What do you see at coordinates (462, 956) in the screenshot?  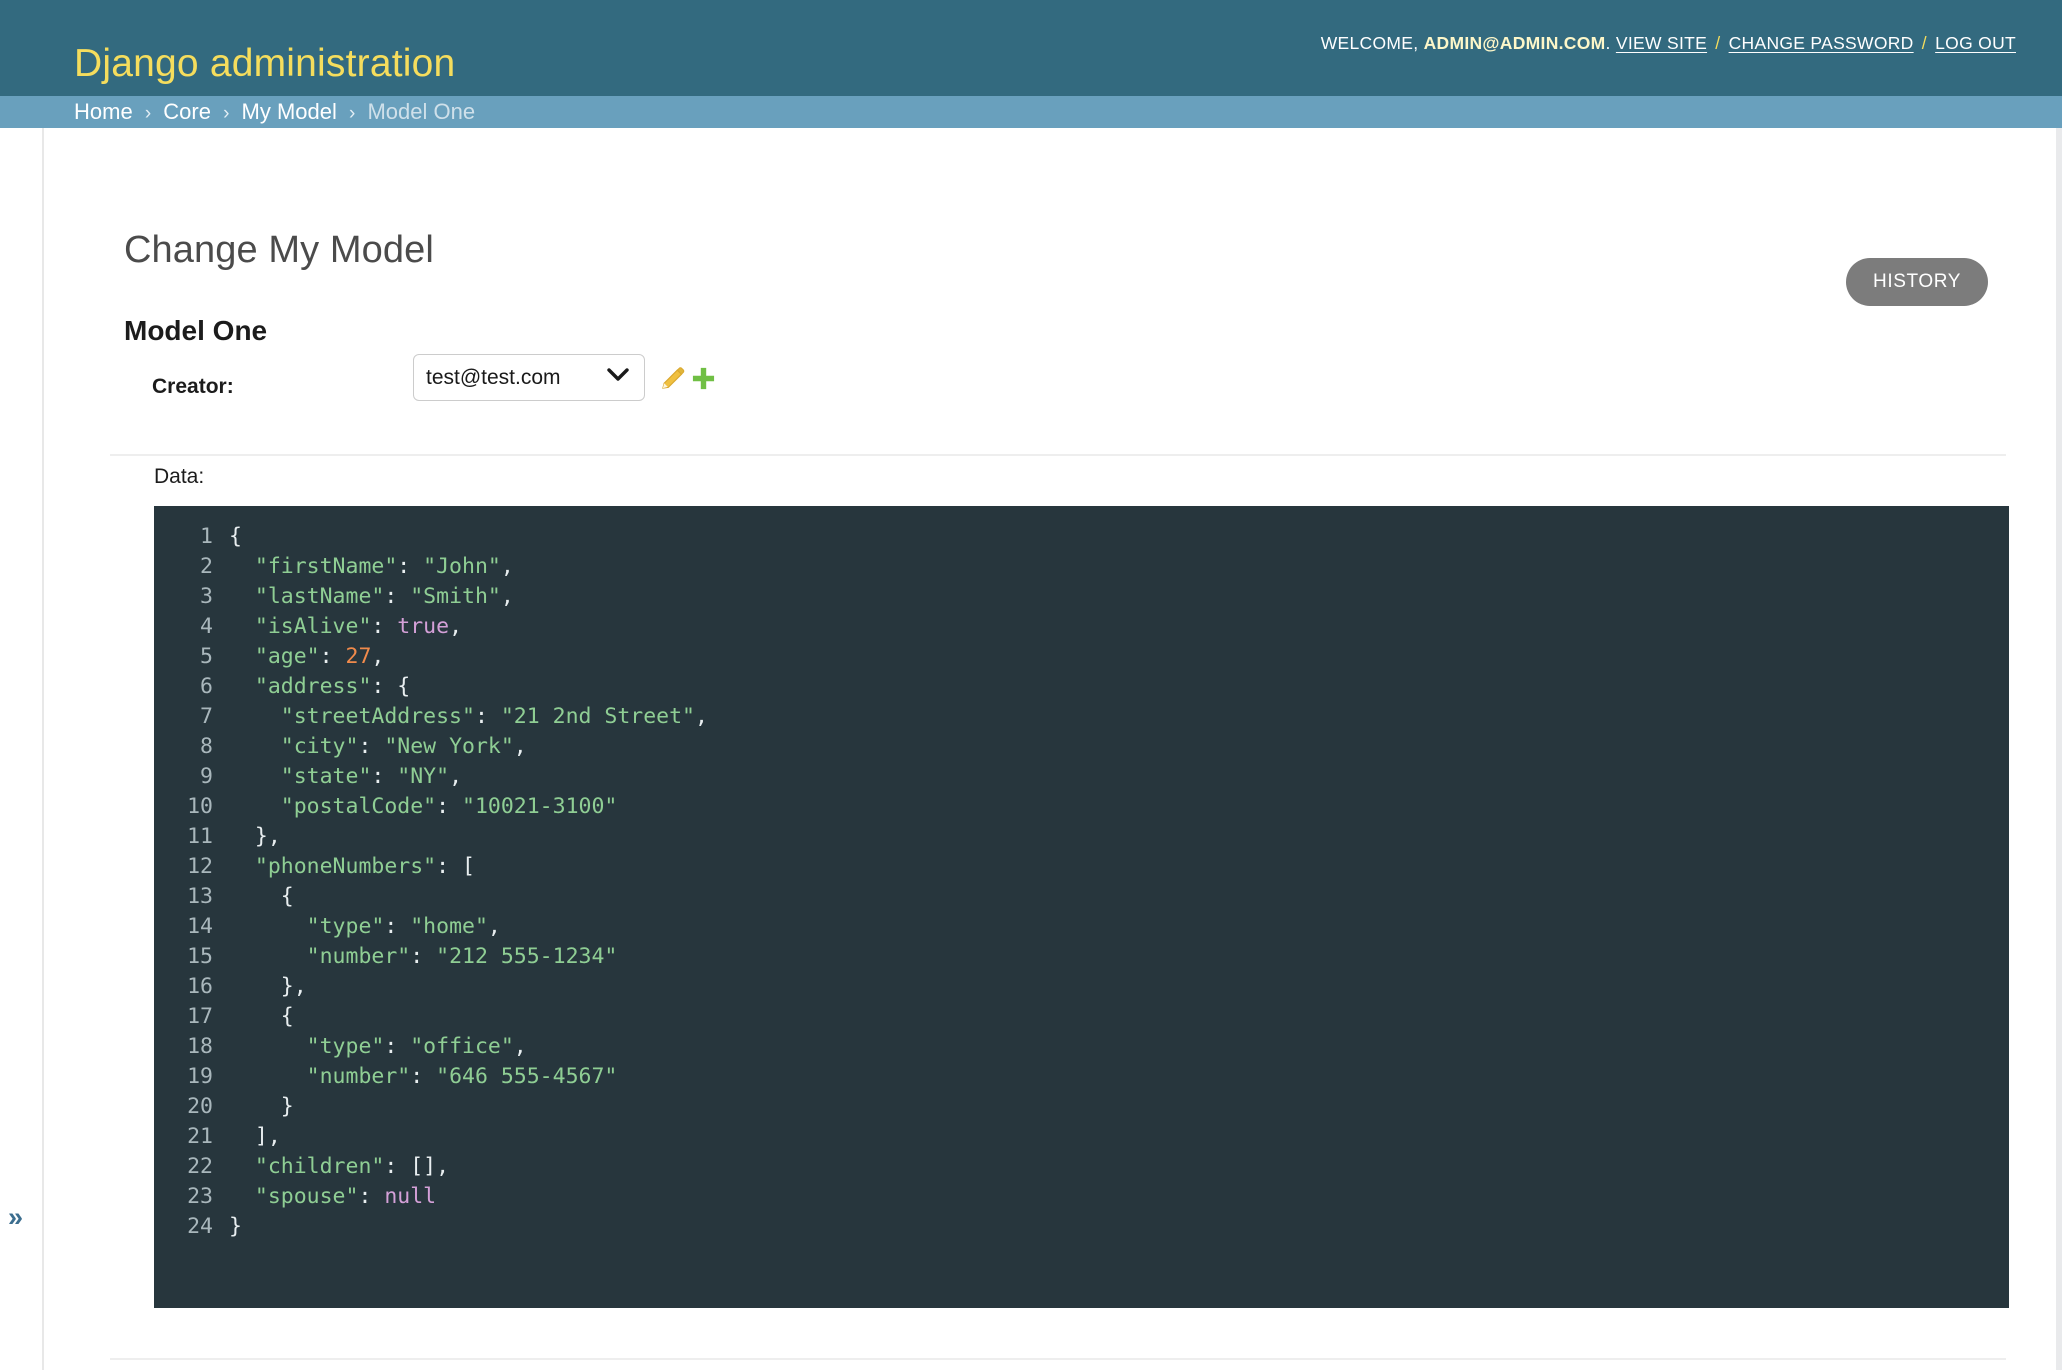 I see `line-content: "number": "212 555-1234"` at bounding box center [462, 956].